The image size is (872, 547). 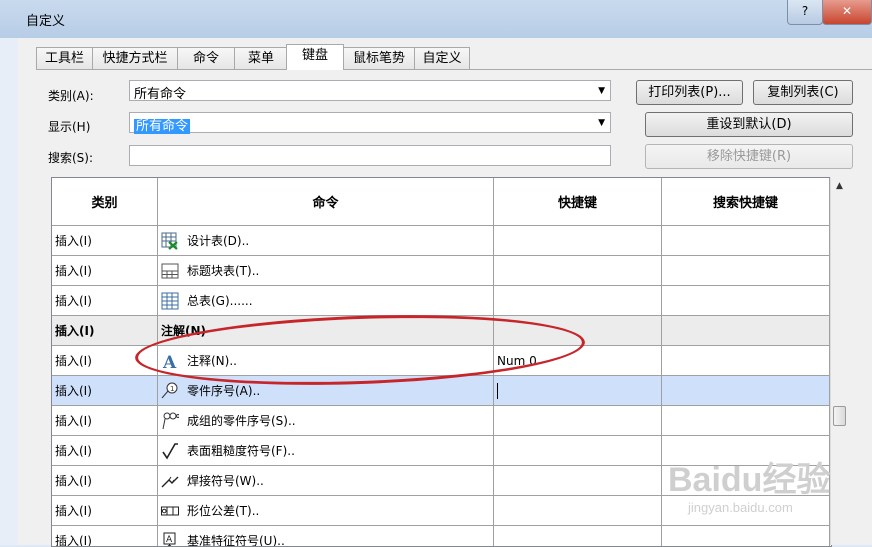 I want to click on scrollbar-thumb, so click(x=839, y=416).